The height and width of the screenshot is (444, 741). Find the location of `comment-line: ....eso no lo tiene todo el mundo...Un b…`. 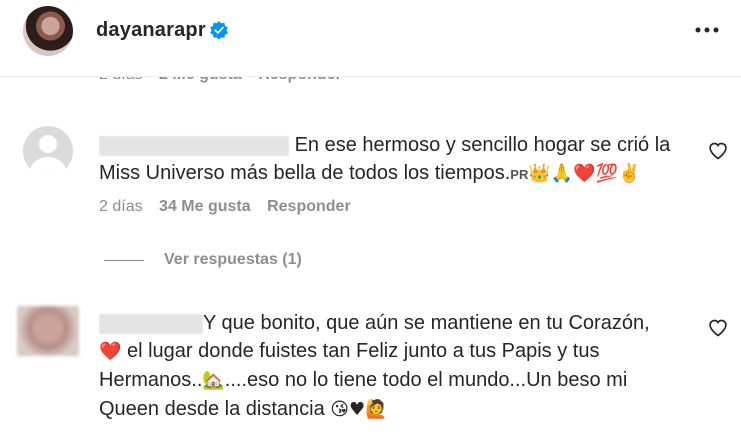

comment-line: ....eso no lo tiene todo el mundo...Un b… is located at coordinates (426, 380).